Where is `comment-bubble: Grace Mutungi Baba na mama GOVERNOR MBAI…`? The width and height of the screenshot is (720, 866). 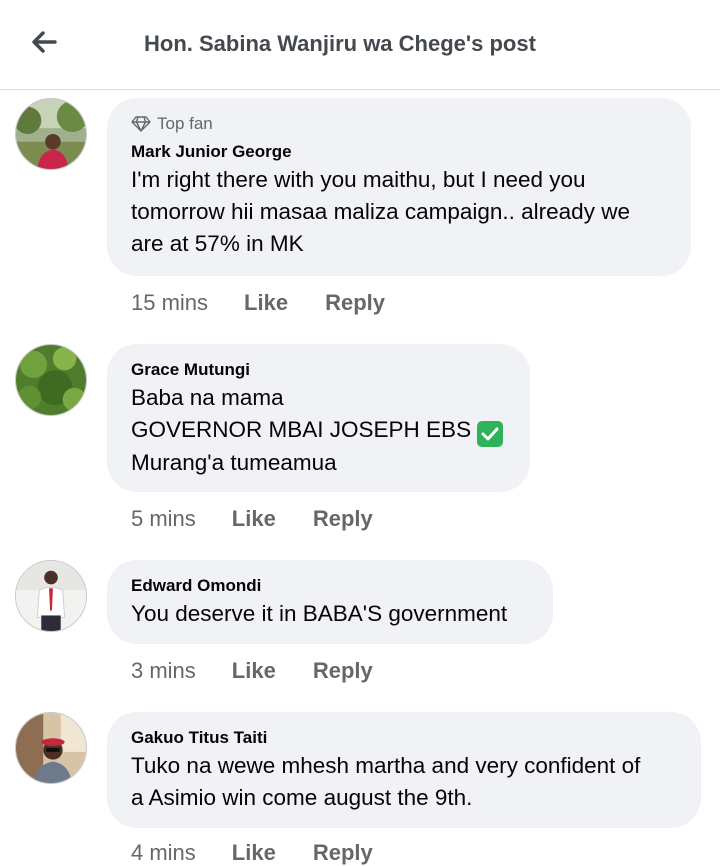 comment-bubble: Grace Mutungi Baba na mama GOVERNOR MBAI… is located at coordinates (318, 418).